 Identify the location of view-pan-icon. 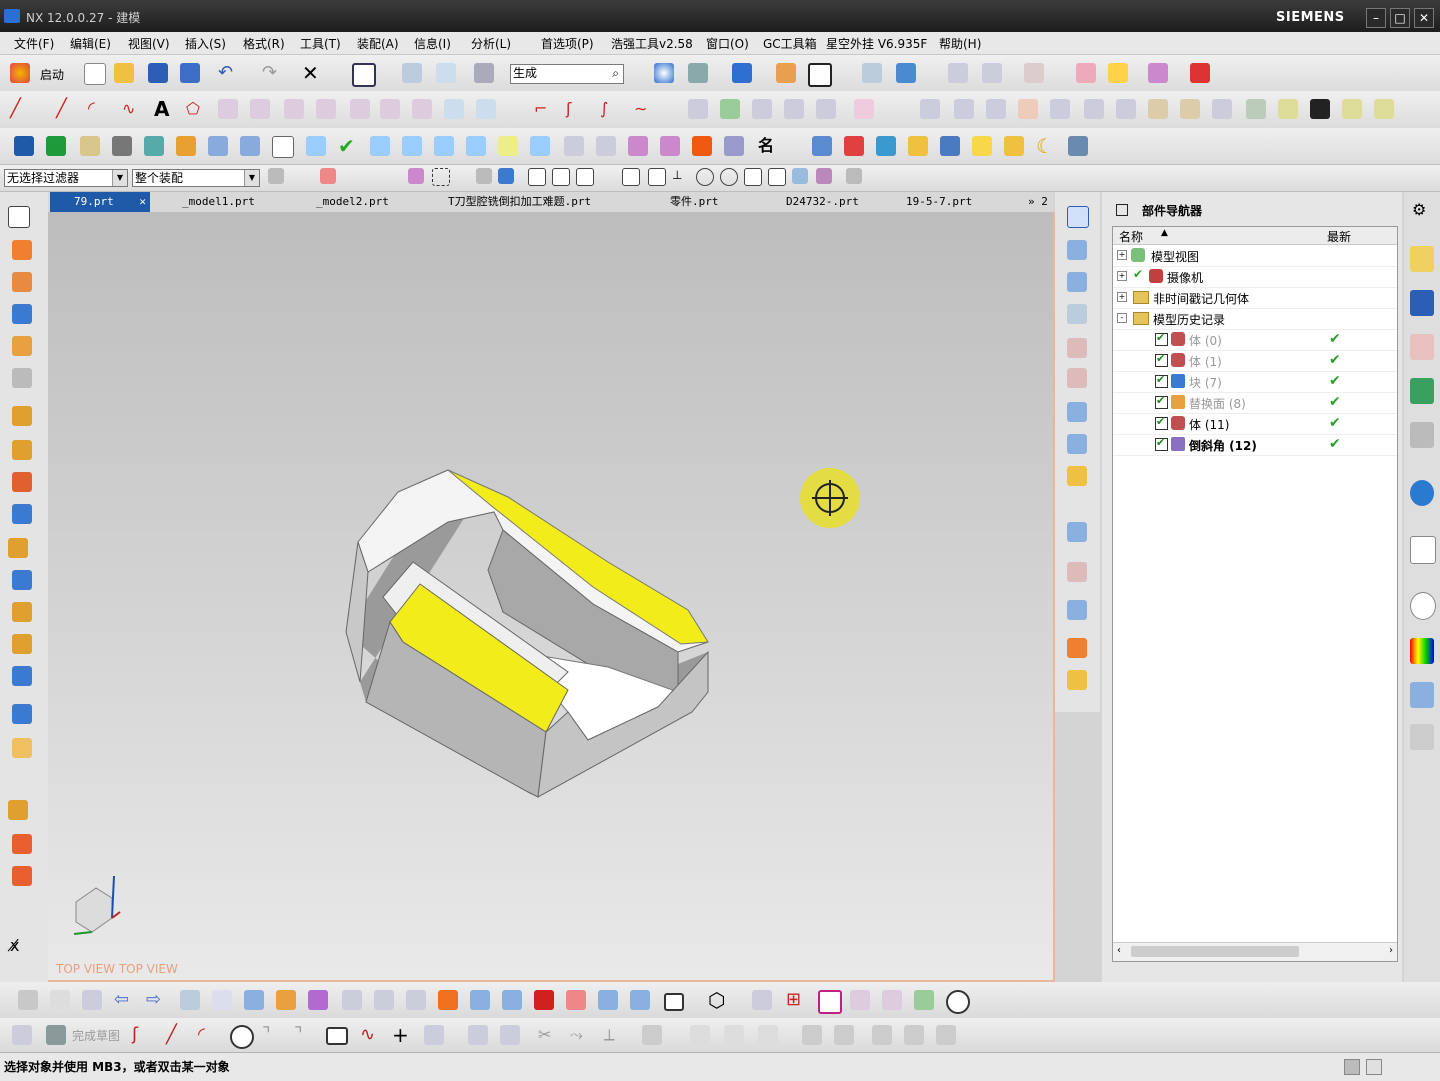
(1077, 412).